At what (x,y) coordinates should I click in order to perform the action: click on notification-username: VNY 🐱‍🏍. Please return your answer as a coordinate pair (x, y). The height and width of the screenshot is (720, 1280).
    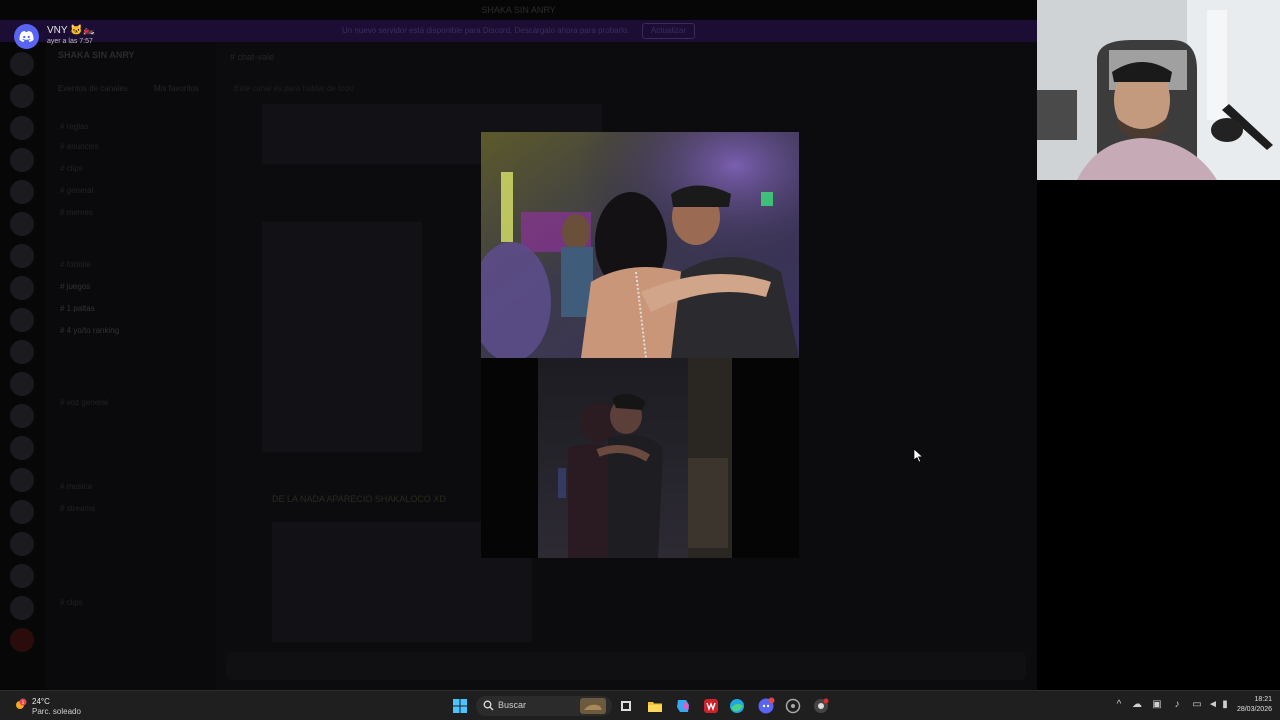
    Looking at the image, I should click on (71, 30).